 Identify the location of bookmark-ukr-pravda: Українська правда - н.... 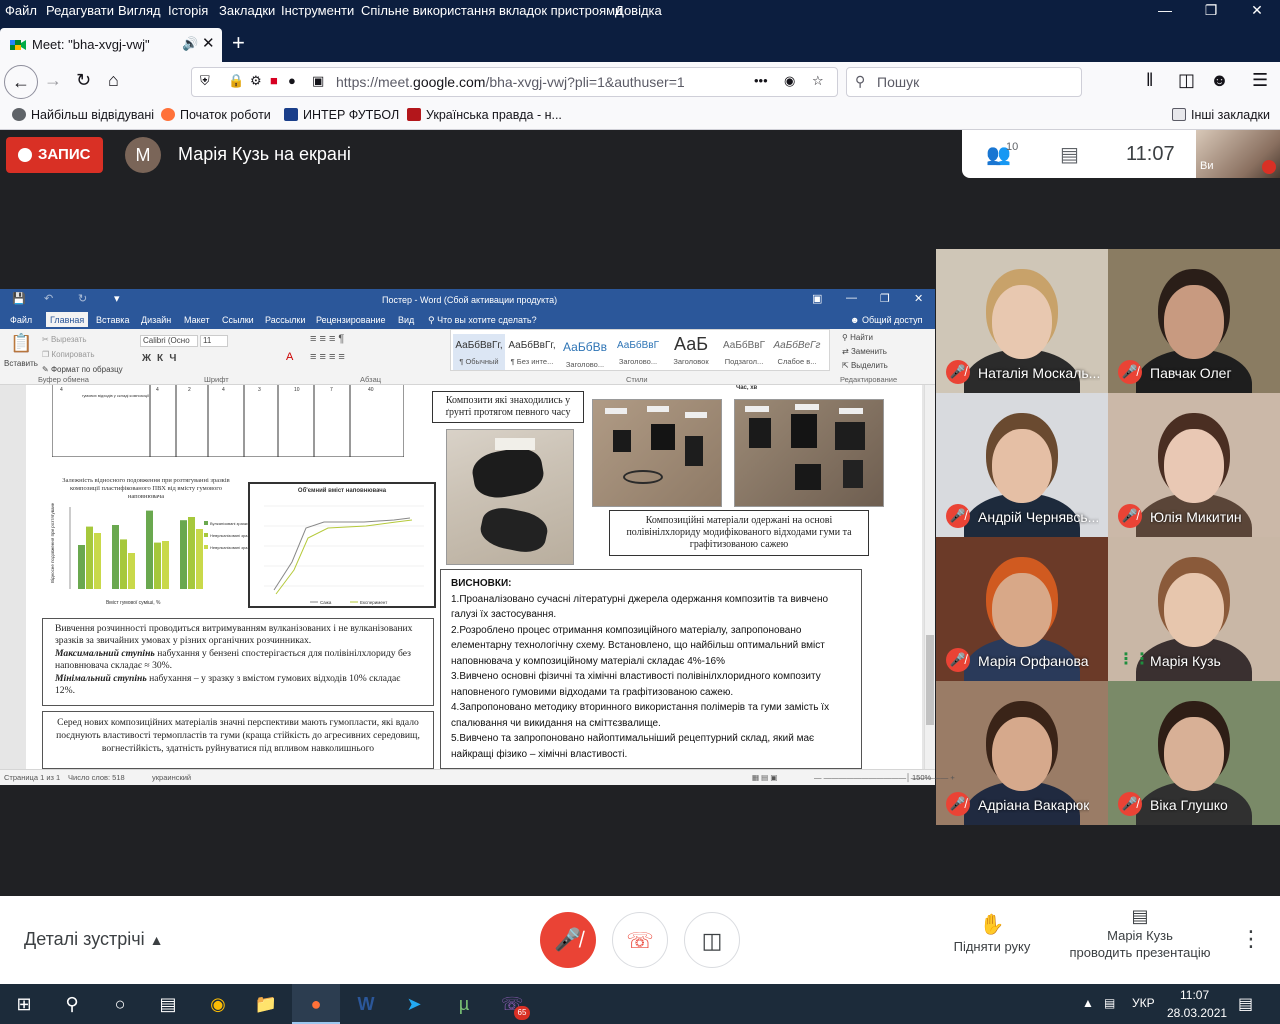
(484, 115).